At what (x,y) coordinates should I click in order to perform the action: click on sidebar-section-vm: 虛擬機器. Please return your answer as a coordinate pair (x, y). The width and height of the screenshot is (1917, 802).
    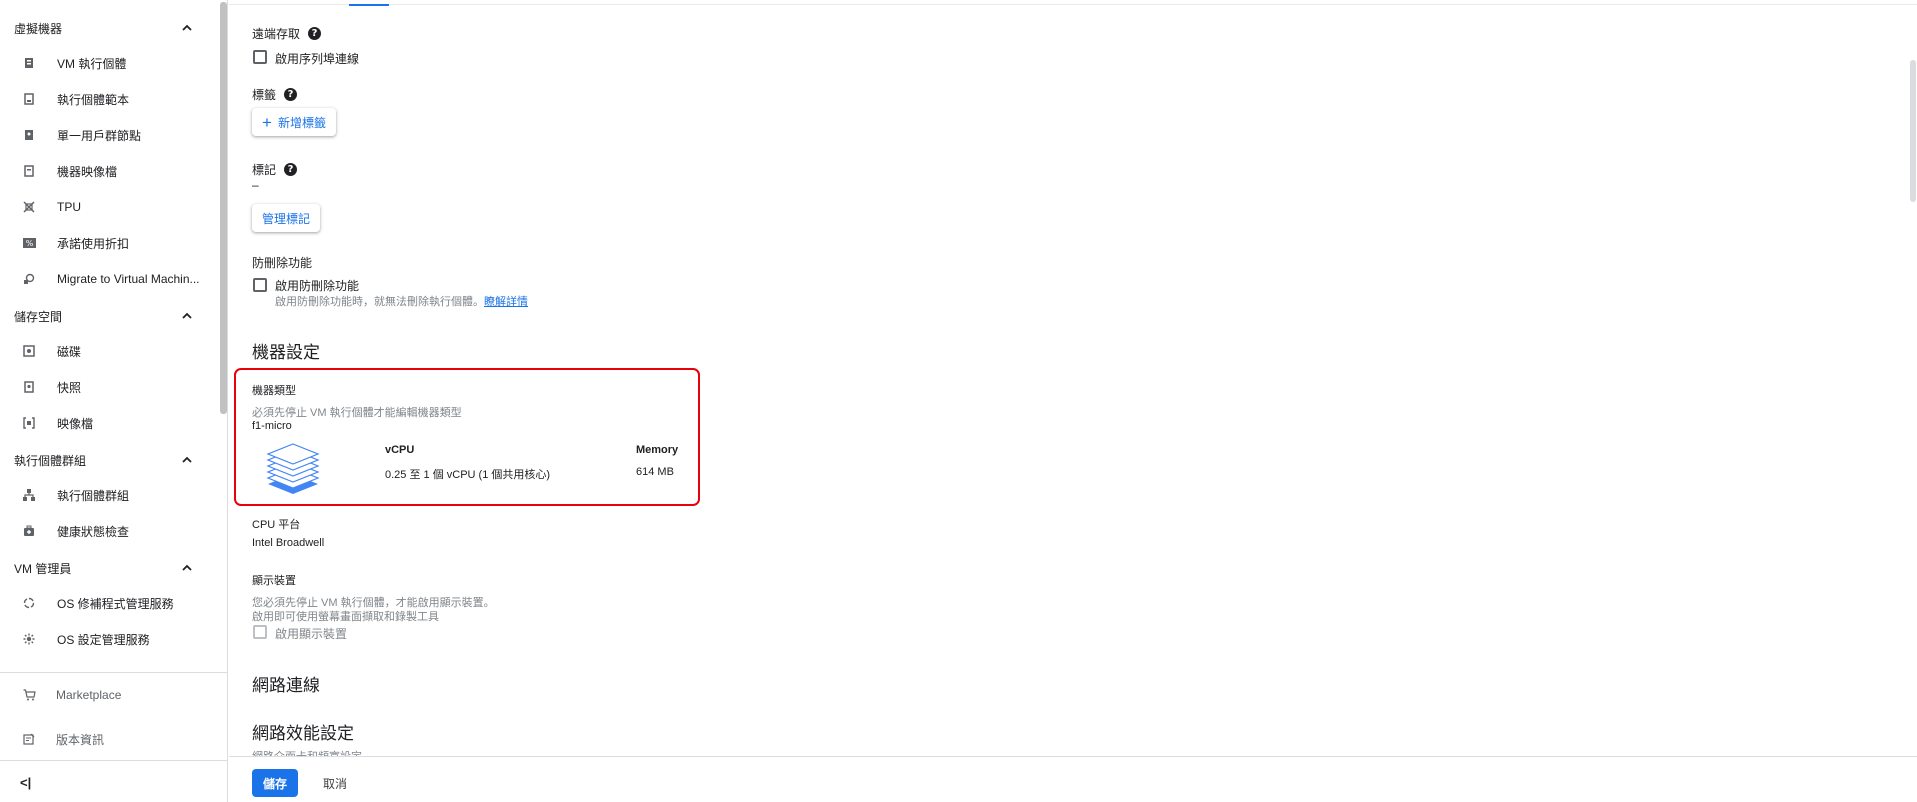
    Looking at the image, I should click on (105, 28).